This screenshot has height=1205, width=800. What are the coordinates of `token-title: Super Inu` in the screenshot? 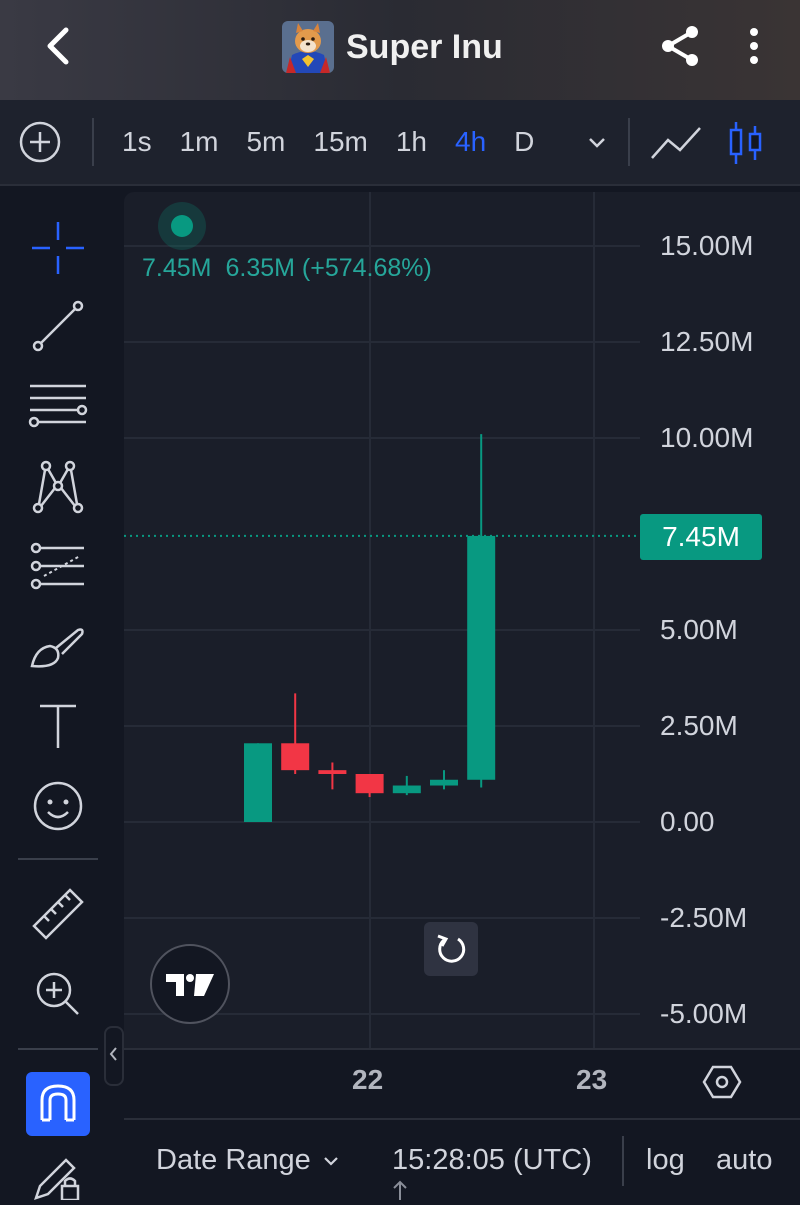 It's located at (392, 47).